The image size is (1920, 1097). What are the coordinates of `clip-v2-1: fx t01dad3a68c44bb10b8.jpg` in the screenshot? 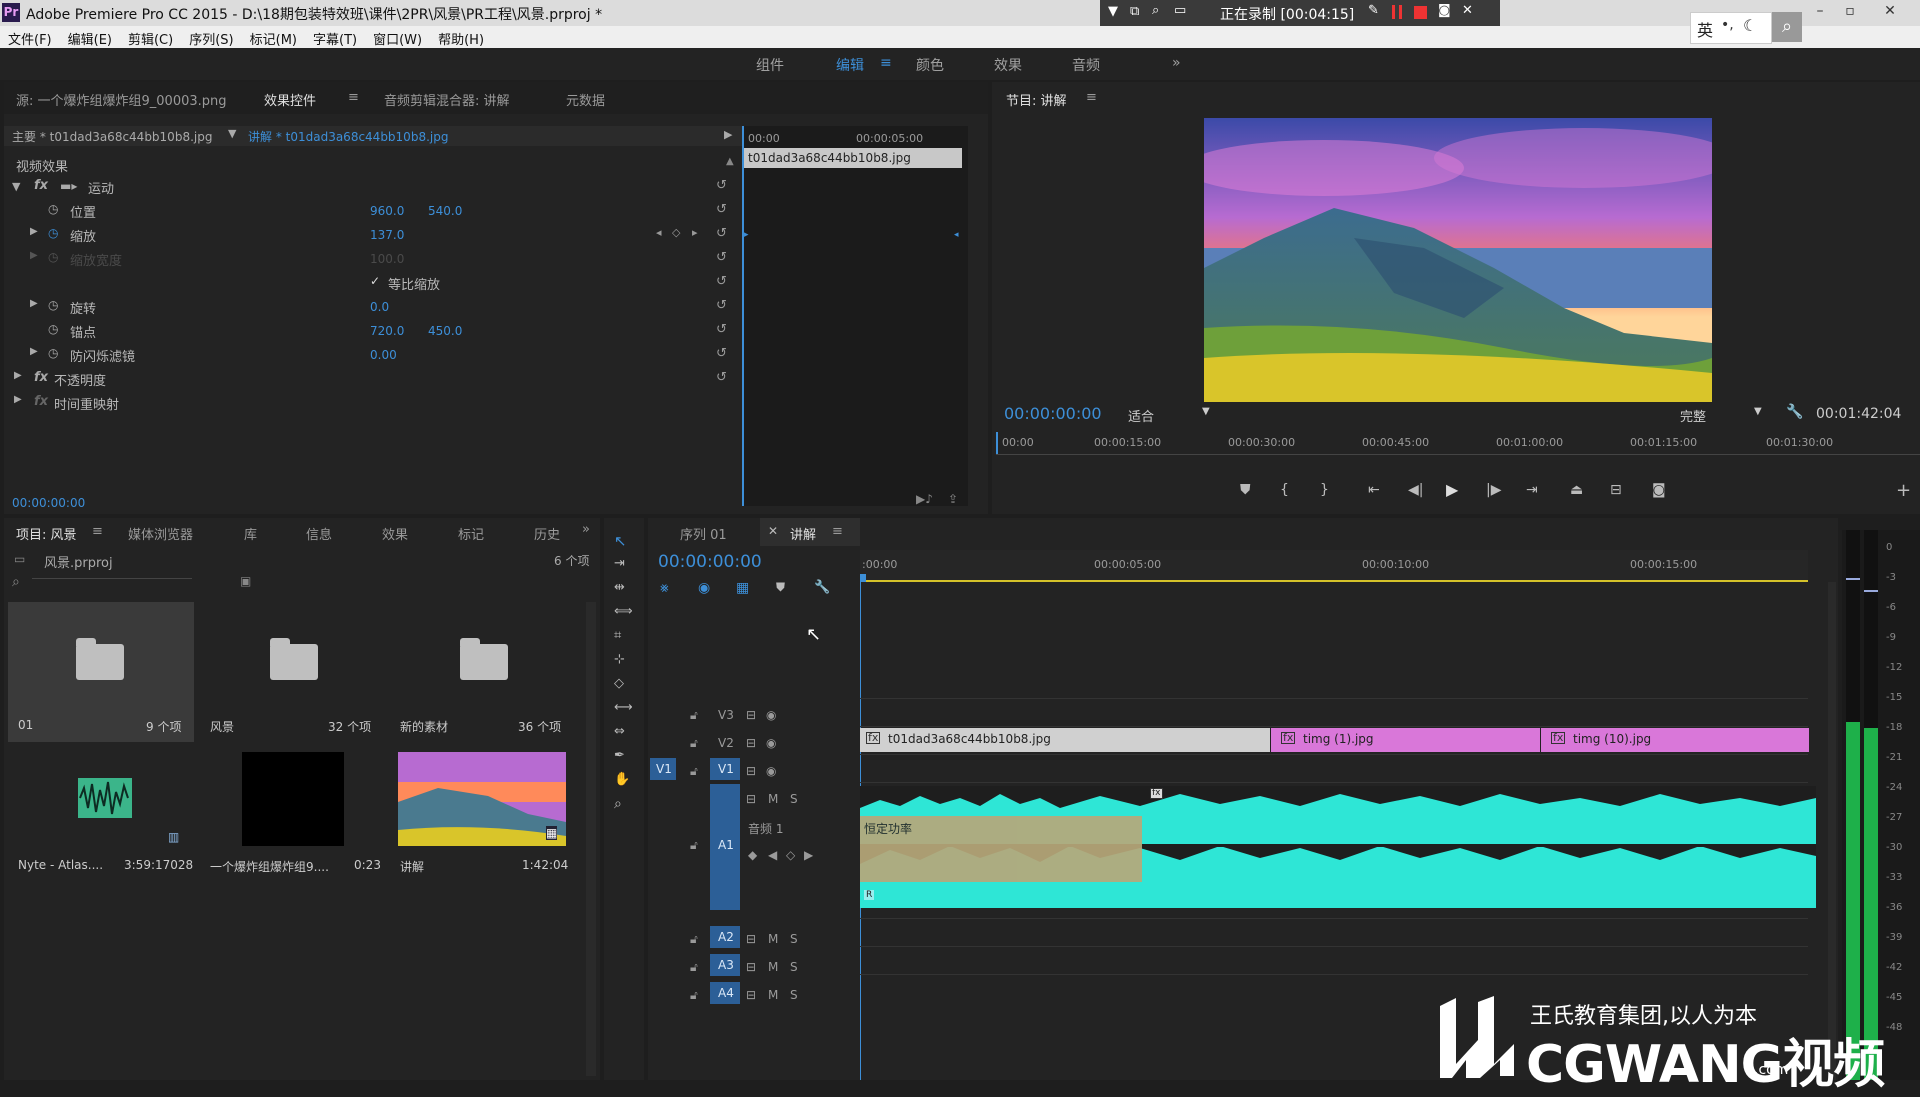 It's located at (1065, 740).